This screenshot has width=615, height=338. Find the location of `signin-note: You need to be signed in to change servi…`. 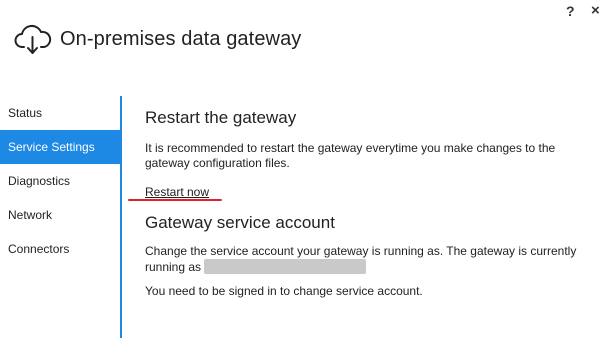

signin-note: You need to be signed in to change servi… is located at coordinates (284, 291).